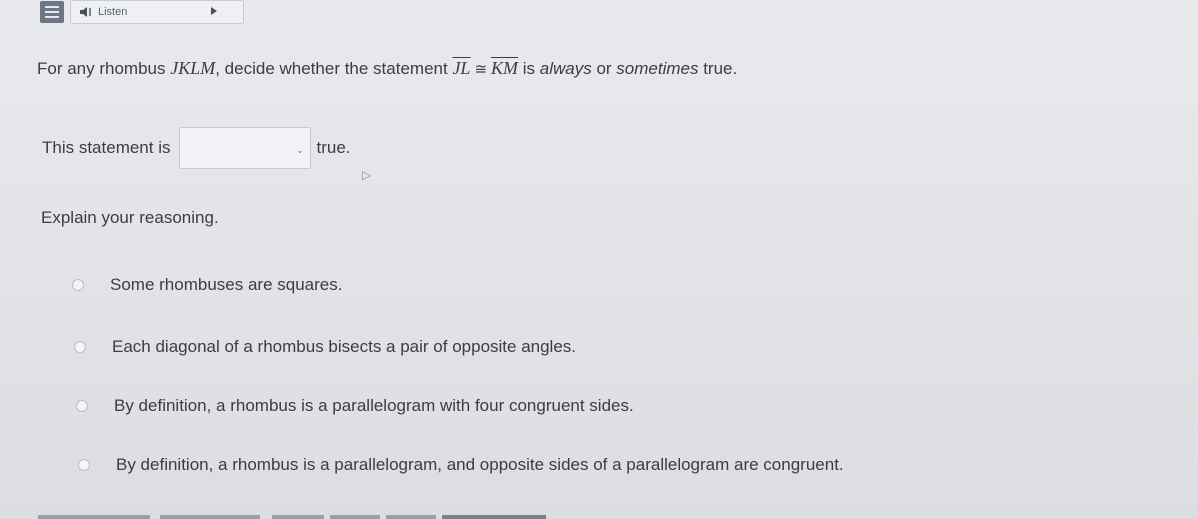 This screenshot has width=1198, height=519. What do you see at coordinates (226, 284) in the screenshot?
I see `option-label: Some rhombuses are squares.` at bounding box center [226, 284].